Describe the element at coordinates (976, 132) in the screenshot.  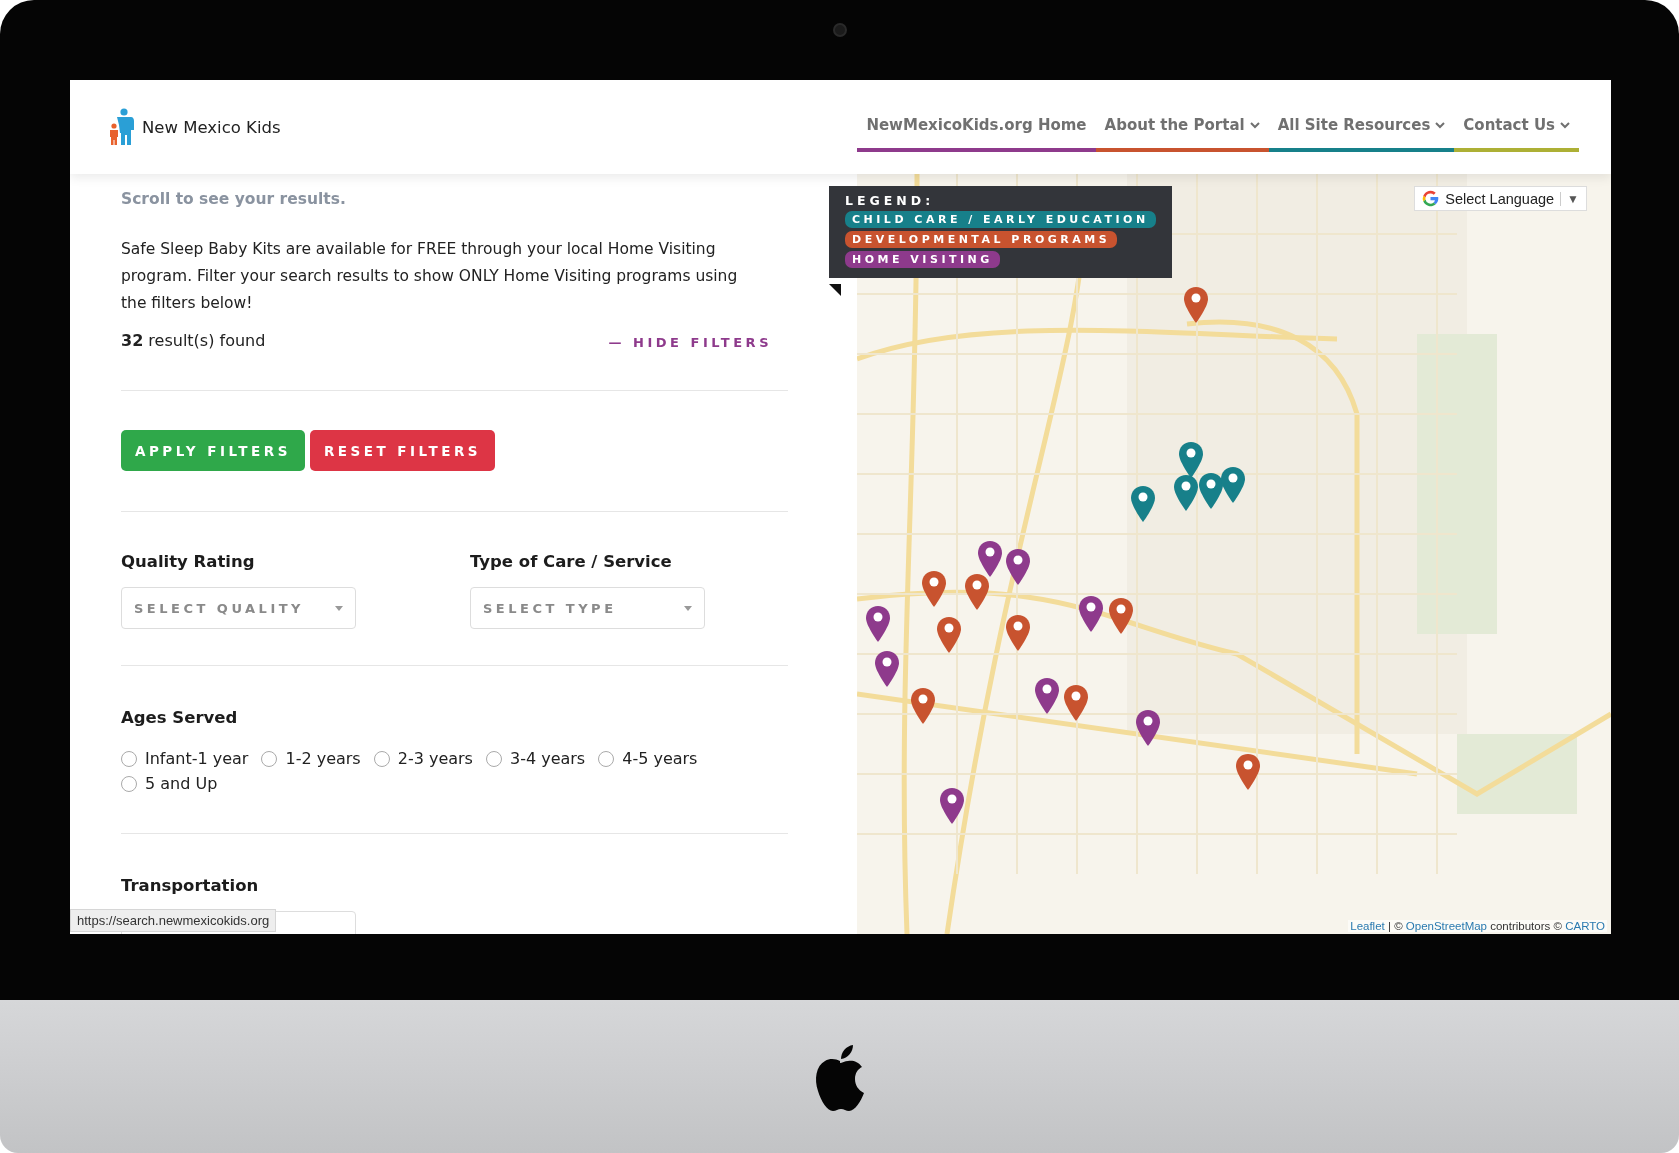
I see `nav-link: NewMexicoKids.org Home` at that location.